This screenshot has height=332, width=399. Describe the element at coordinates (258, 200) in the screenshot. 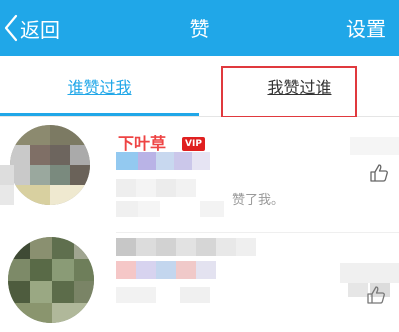

I see `like-message: 赞了我。` at that location.